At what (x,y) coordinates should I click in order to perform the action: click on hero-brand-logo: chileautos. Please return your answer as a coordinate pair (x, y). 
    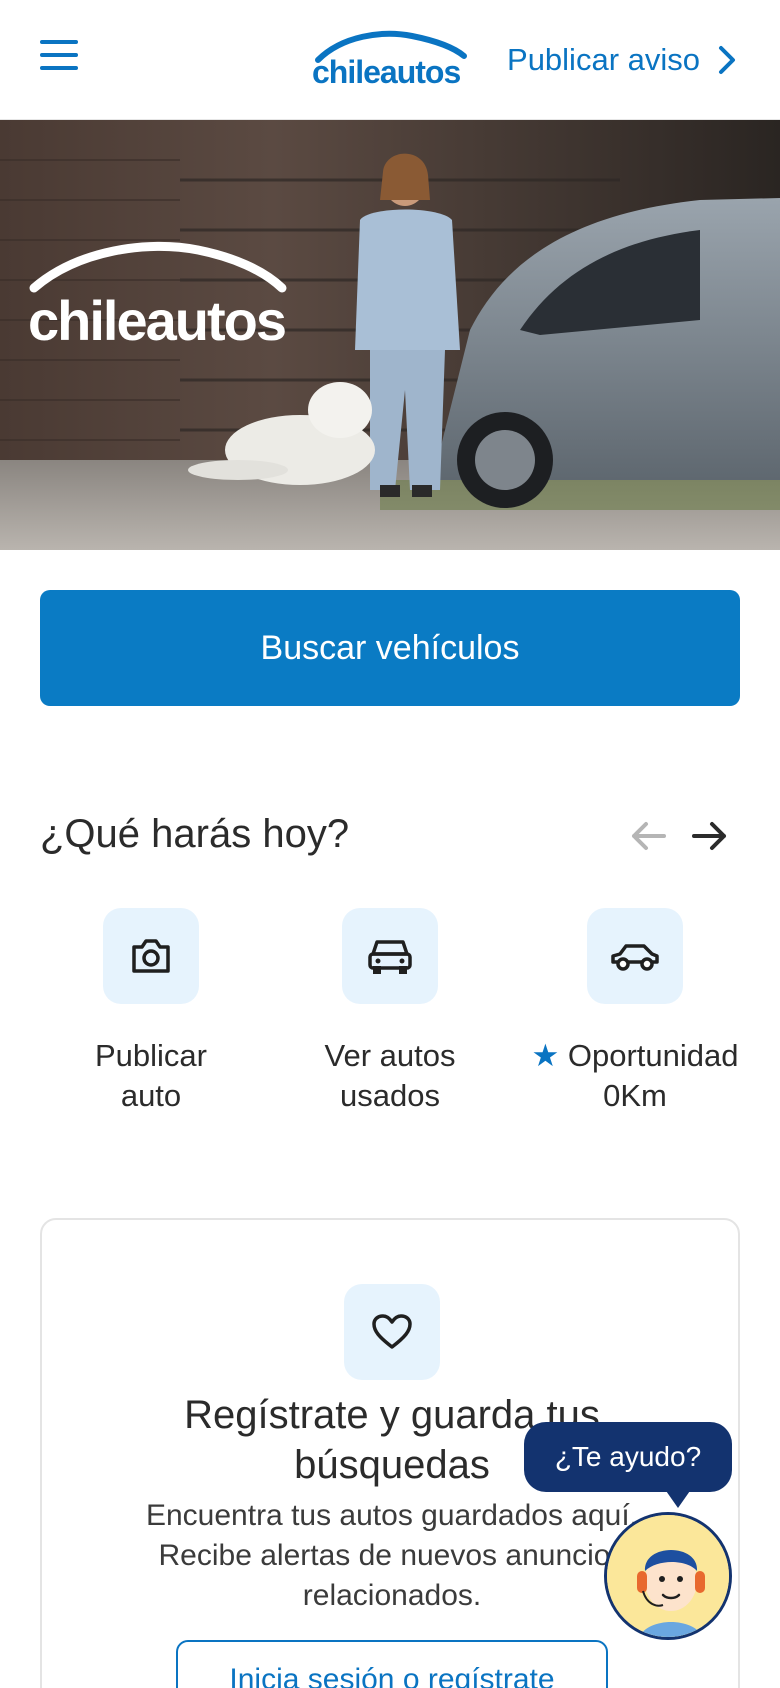
    Looking at the image, I should click on (158, 300).